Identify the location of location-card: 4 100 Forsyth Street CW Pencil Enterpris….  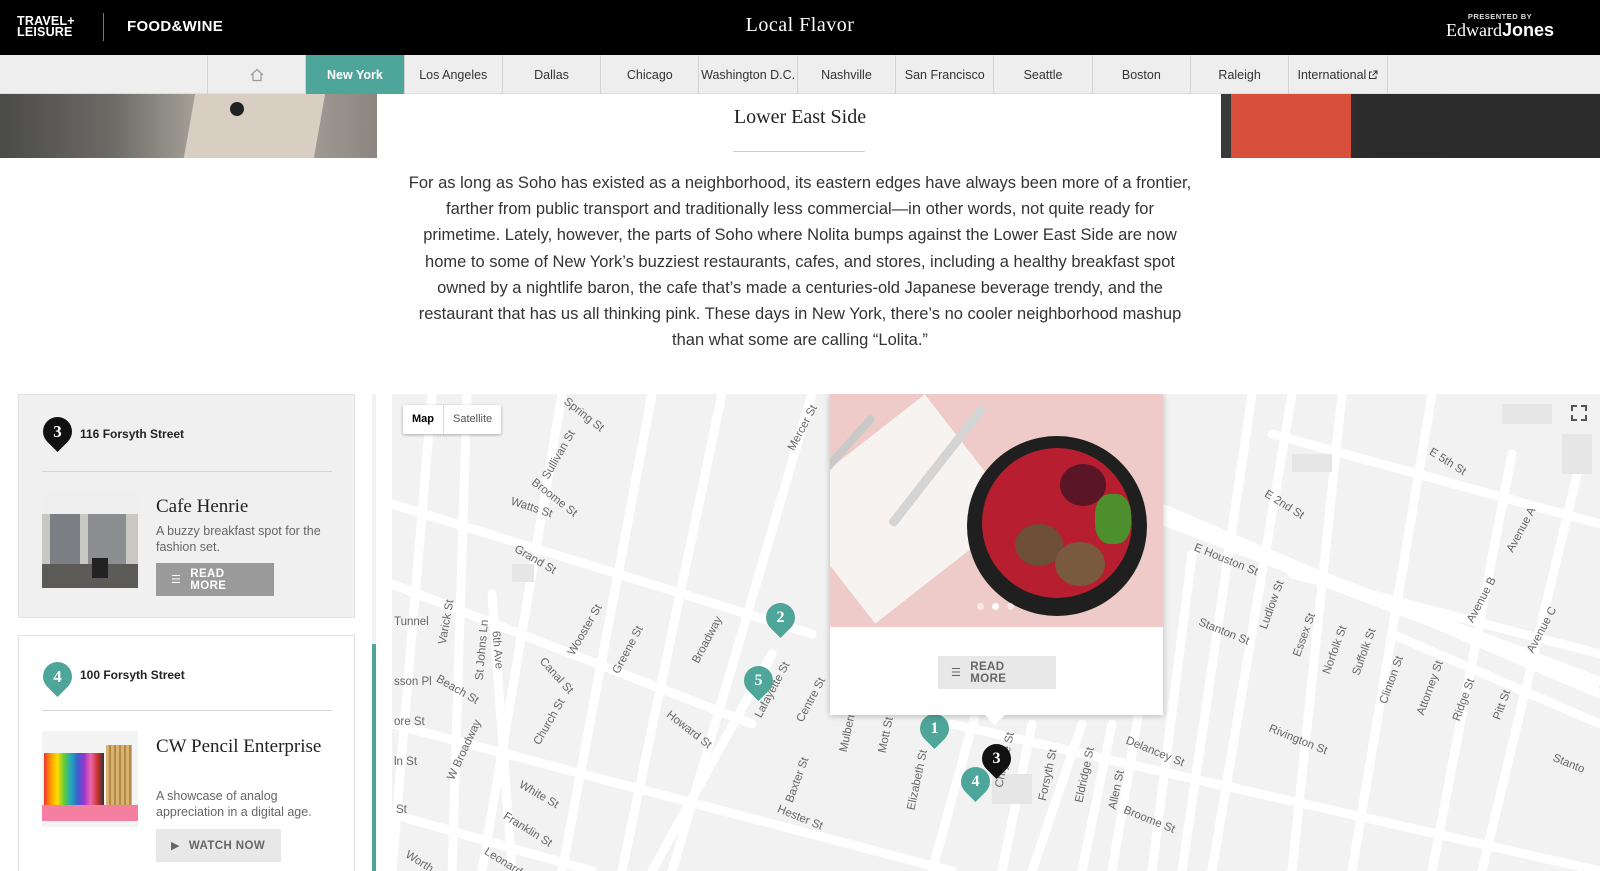
(186, 753).